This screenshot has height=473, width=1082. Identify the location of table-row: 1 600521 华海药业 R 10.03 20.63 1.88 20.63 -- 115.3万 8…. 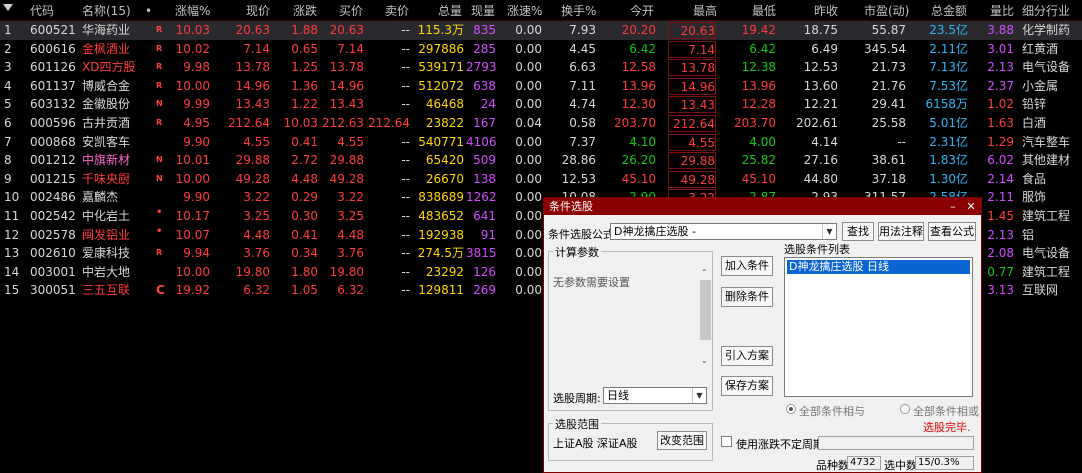
(541, 30).